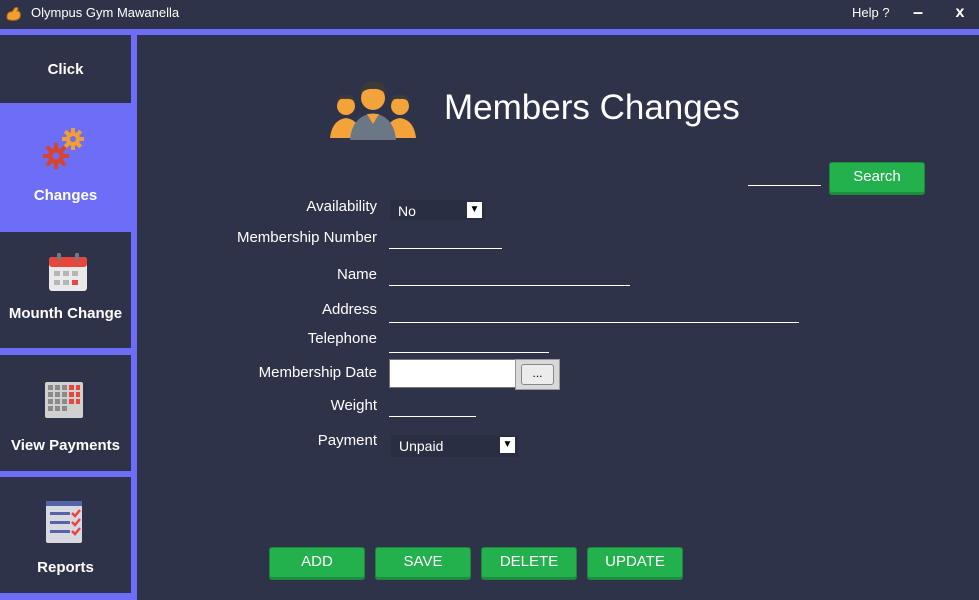  I want to click on delete-button: DELETE, so click(529, 563).